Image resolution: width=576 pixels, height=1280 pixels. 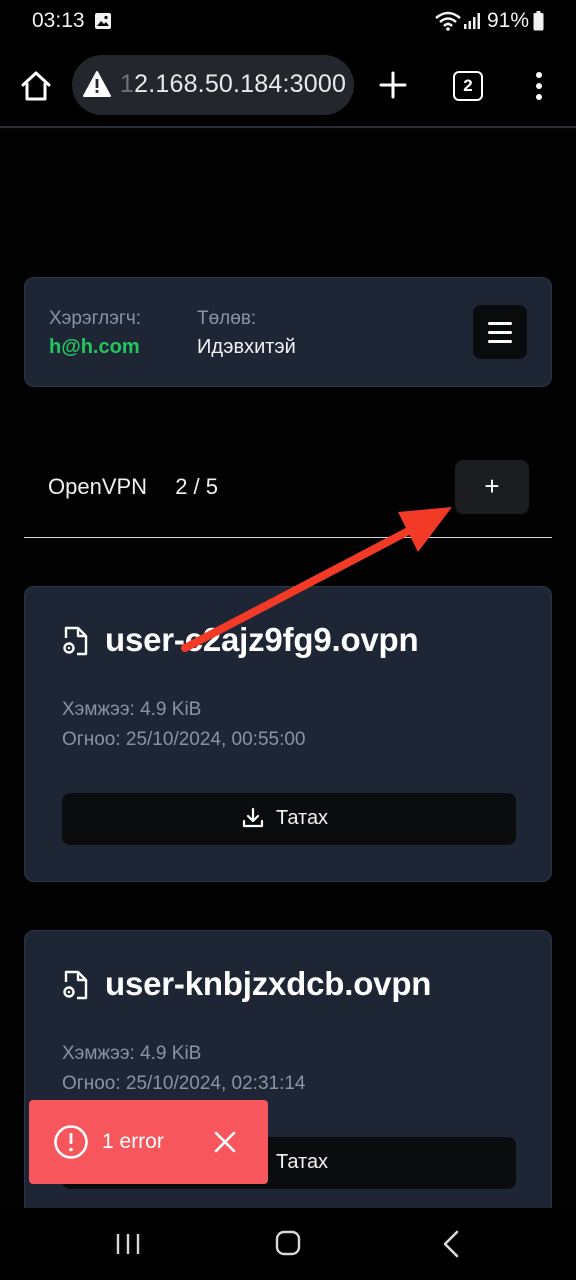 I want to click on tabs-button: 2, so click(x=468, y=86).